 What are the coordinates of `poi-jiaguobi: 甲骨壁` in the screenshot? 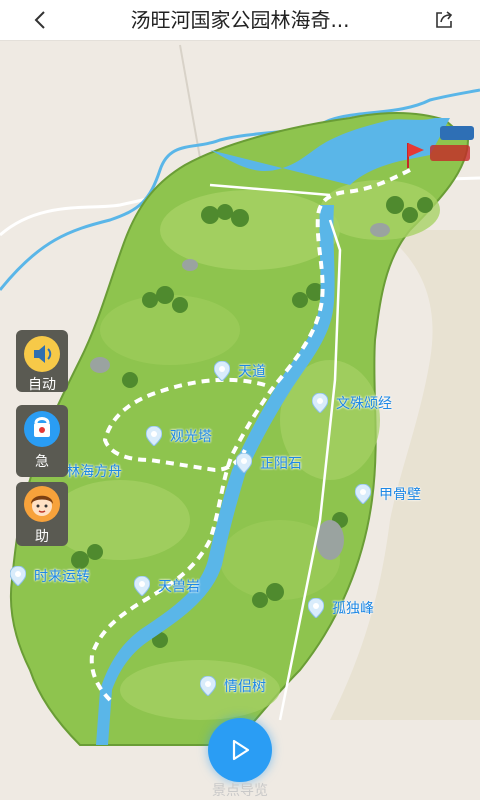 It's located at (388, 494).